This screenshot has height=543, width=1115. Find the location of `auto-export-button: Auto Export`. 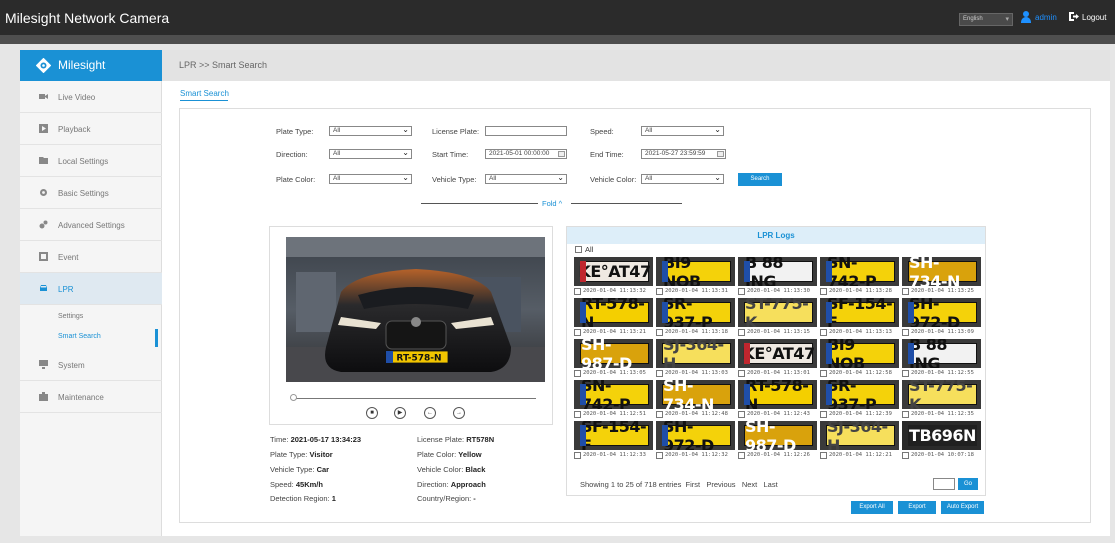

auto-export-button: Auto Export is located at coordinates (962, 507).